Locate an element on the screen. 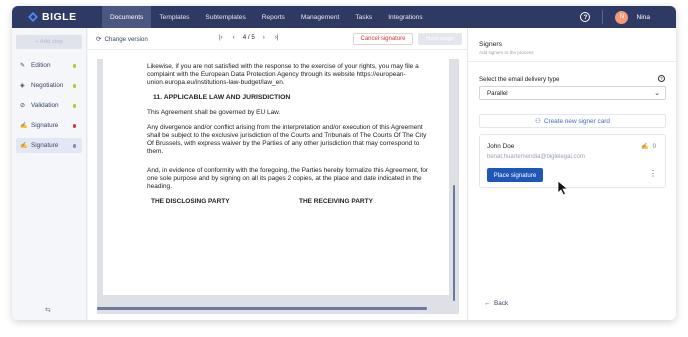 This screenshot has height=337, width=688. step-label: Validation is located at coordinates (45, 105).